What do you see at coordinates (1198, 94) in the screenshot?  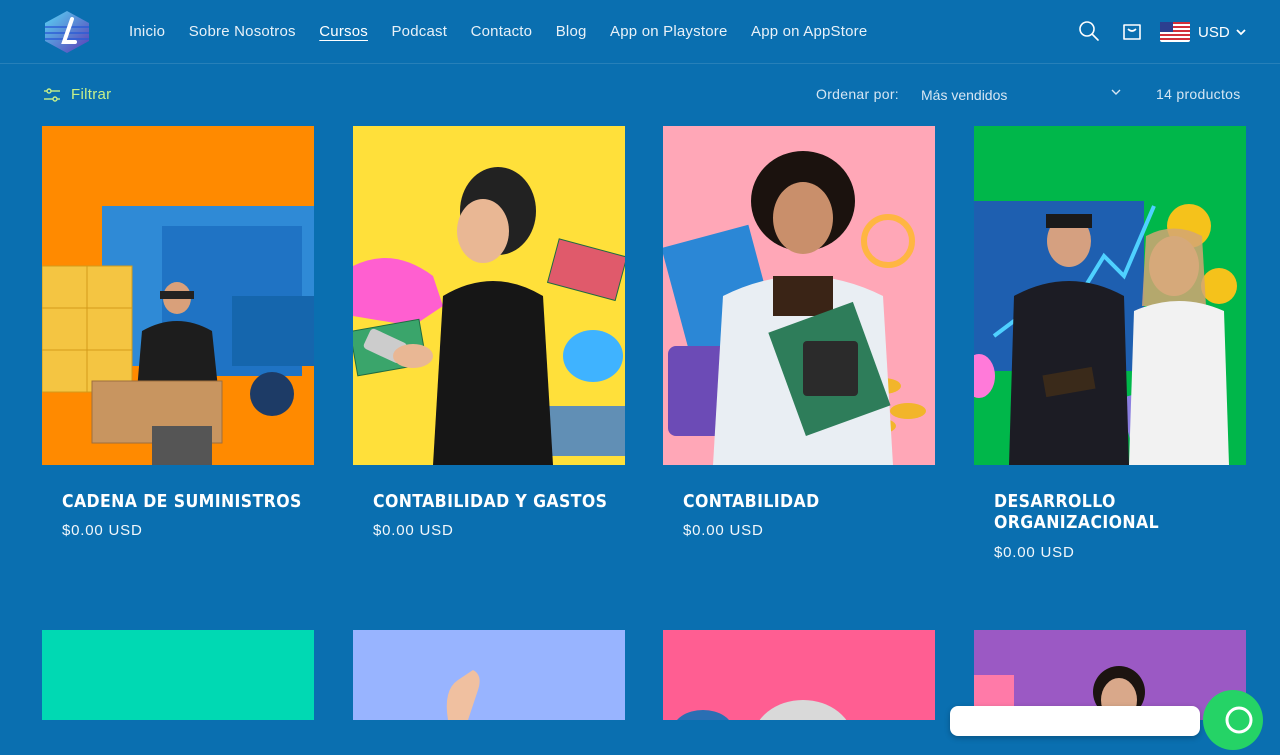 I see `product-count: 14 productos` at bounding box center [1198, 94].